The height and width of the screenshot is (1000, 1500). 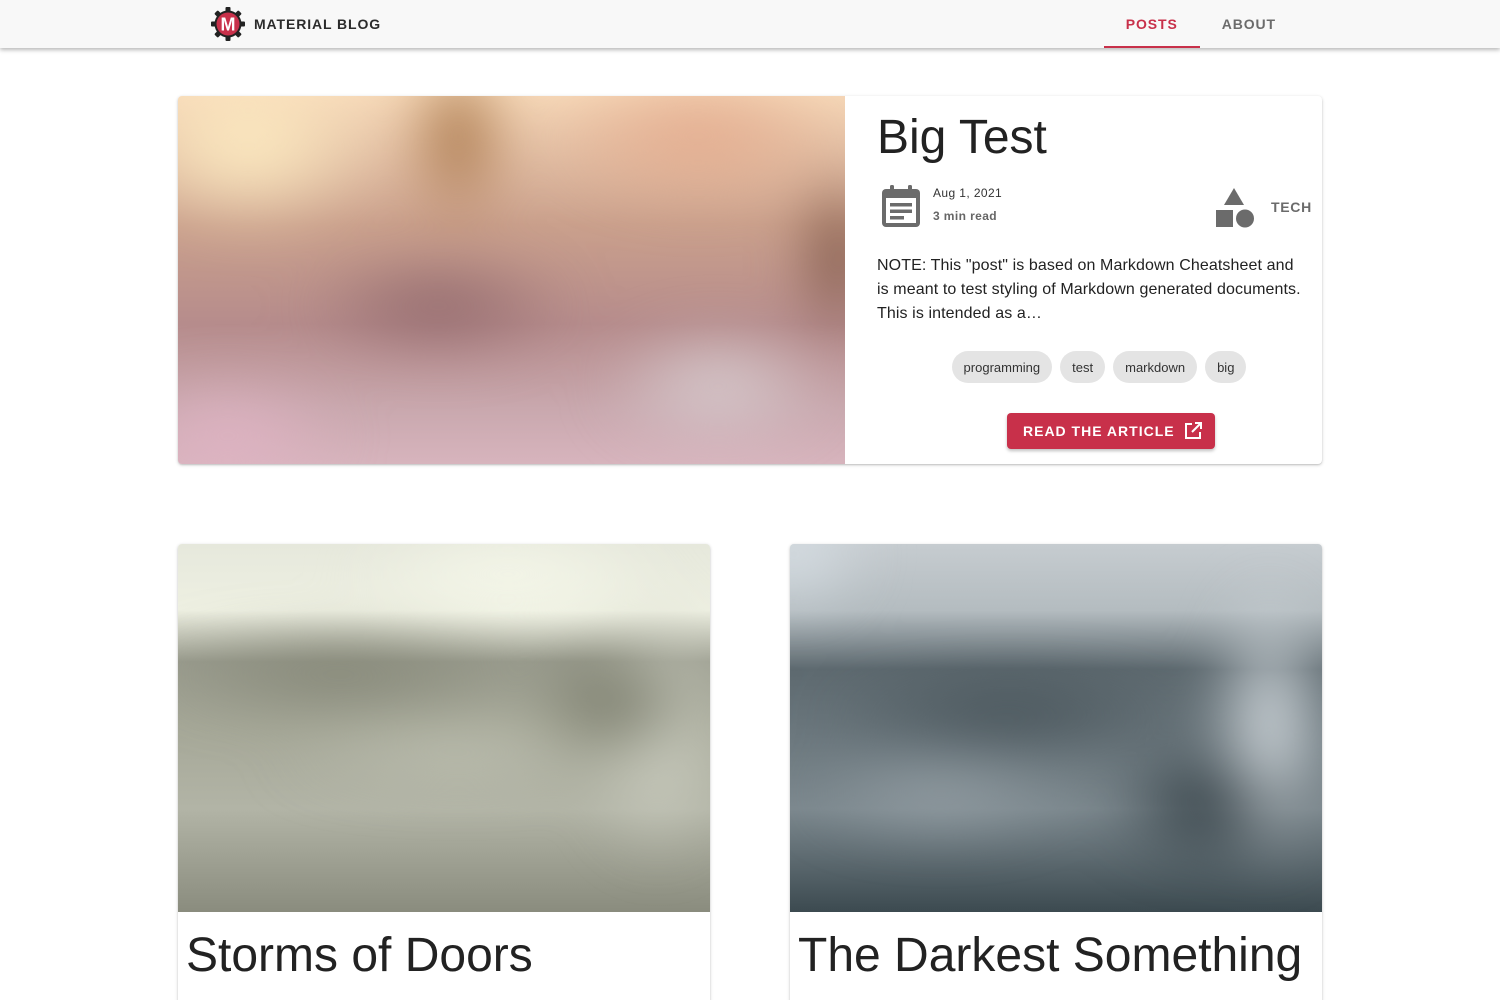 What do you see at coordinates (901, 206) in the screenshot?
I see `calendar-icon` at bounding box center [901, 206].